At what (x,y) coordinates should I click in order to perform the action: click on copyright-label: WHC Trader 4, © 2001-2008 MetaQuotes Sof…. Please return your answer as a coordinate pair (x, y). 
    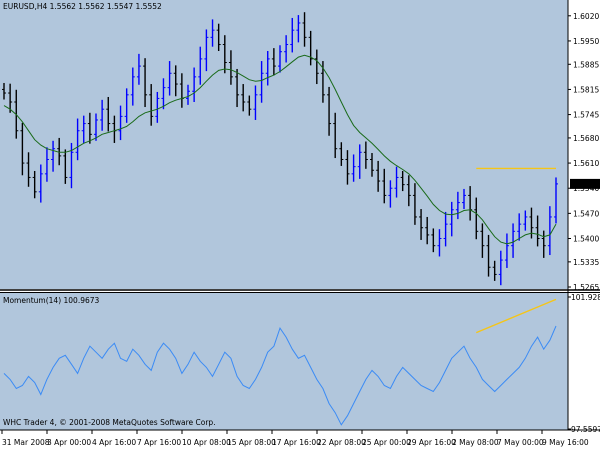
    Looking at the image, I should click on (109, 422).